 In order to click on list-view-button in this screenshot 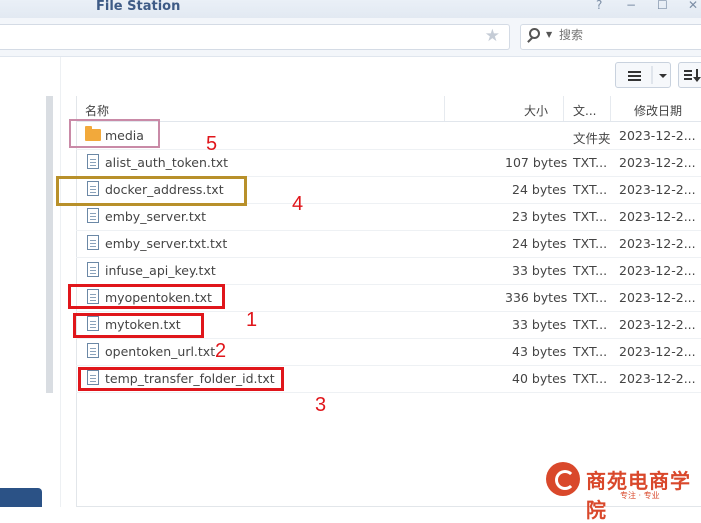, I will do `click(643, 75)`.